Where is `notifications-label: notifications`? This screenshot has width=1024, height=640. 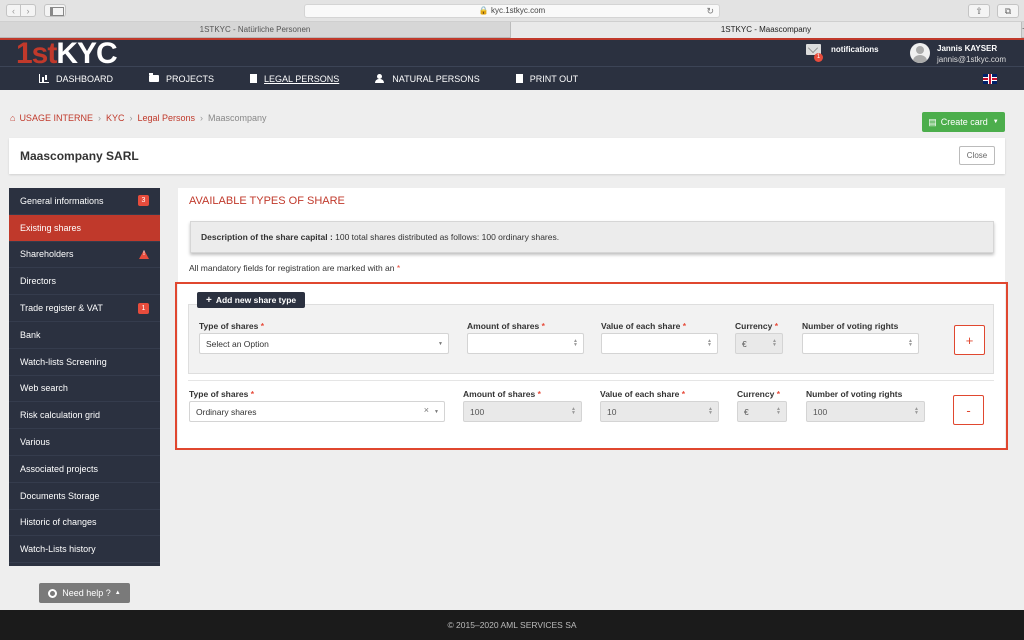
notifications-label: notifications is located at coordinates (855, 49).